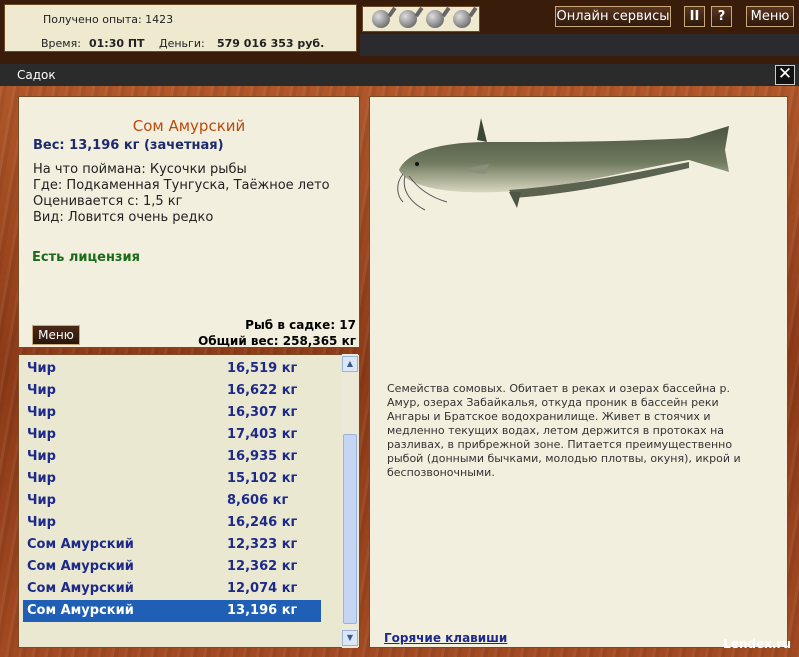  Describe the element at coordinates (189, 126) in the screenshot. I see `fish-name: Сом Амурский` at that location.